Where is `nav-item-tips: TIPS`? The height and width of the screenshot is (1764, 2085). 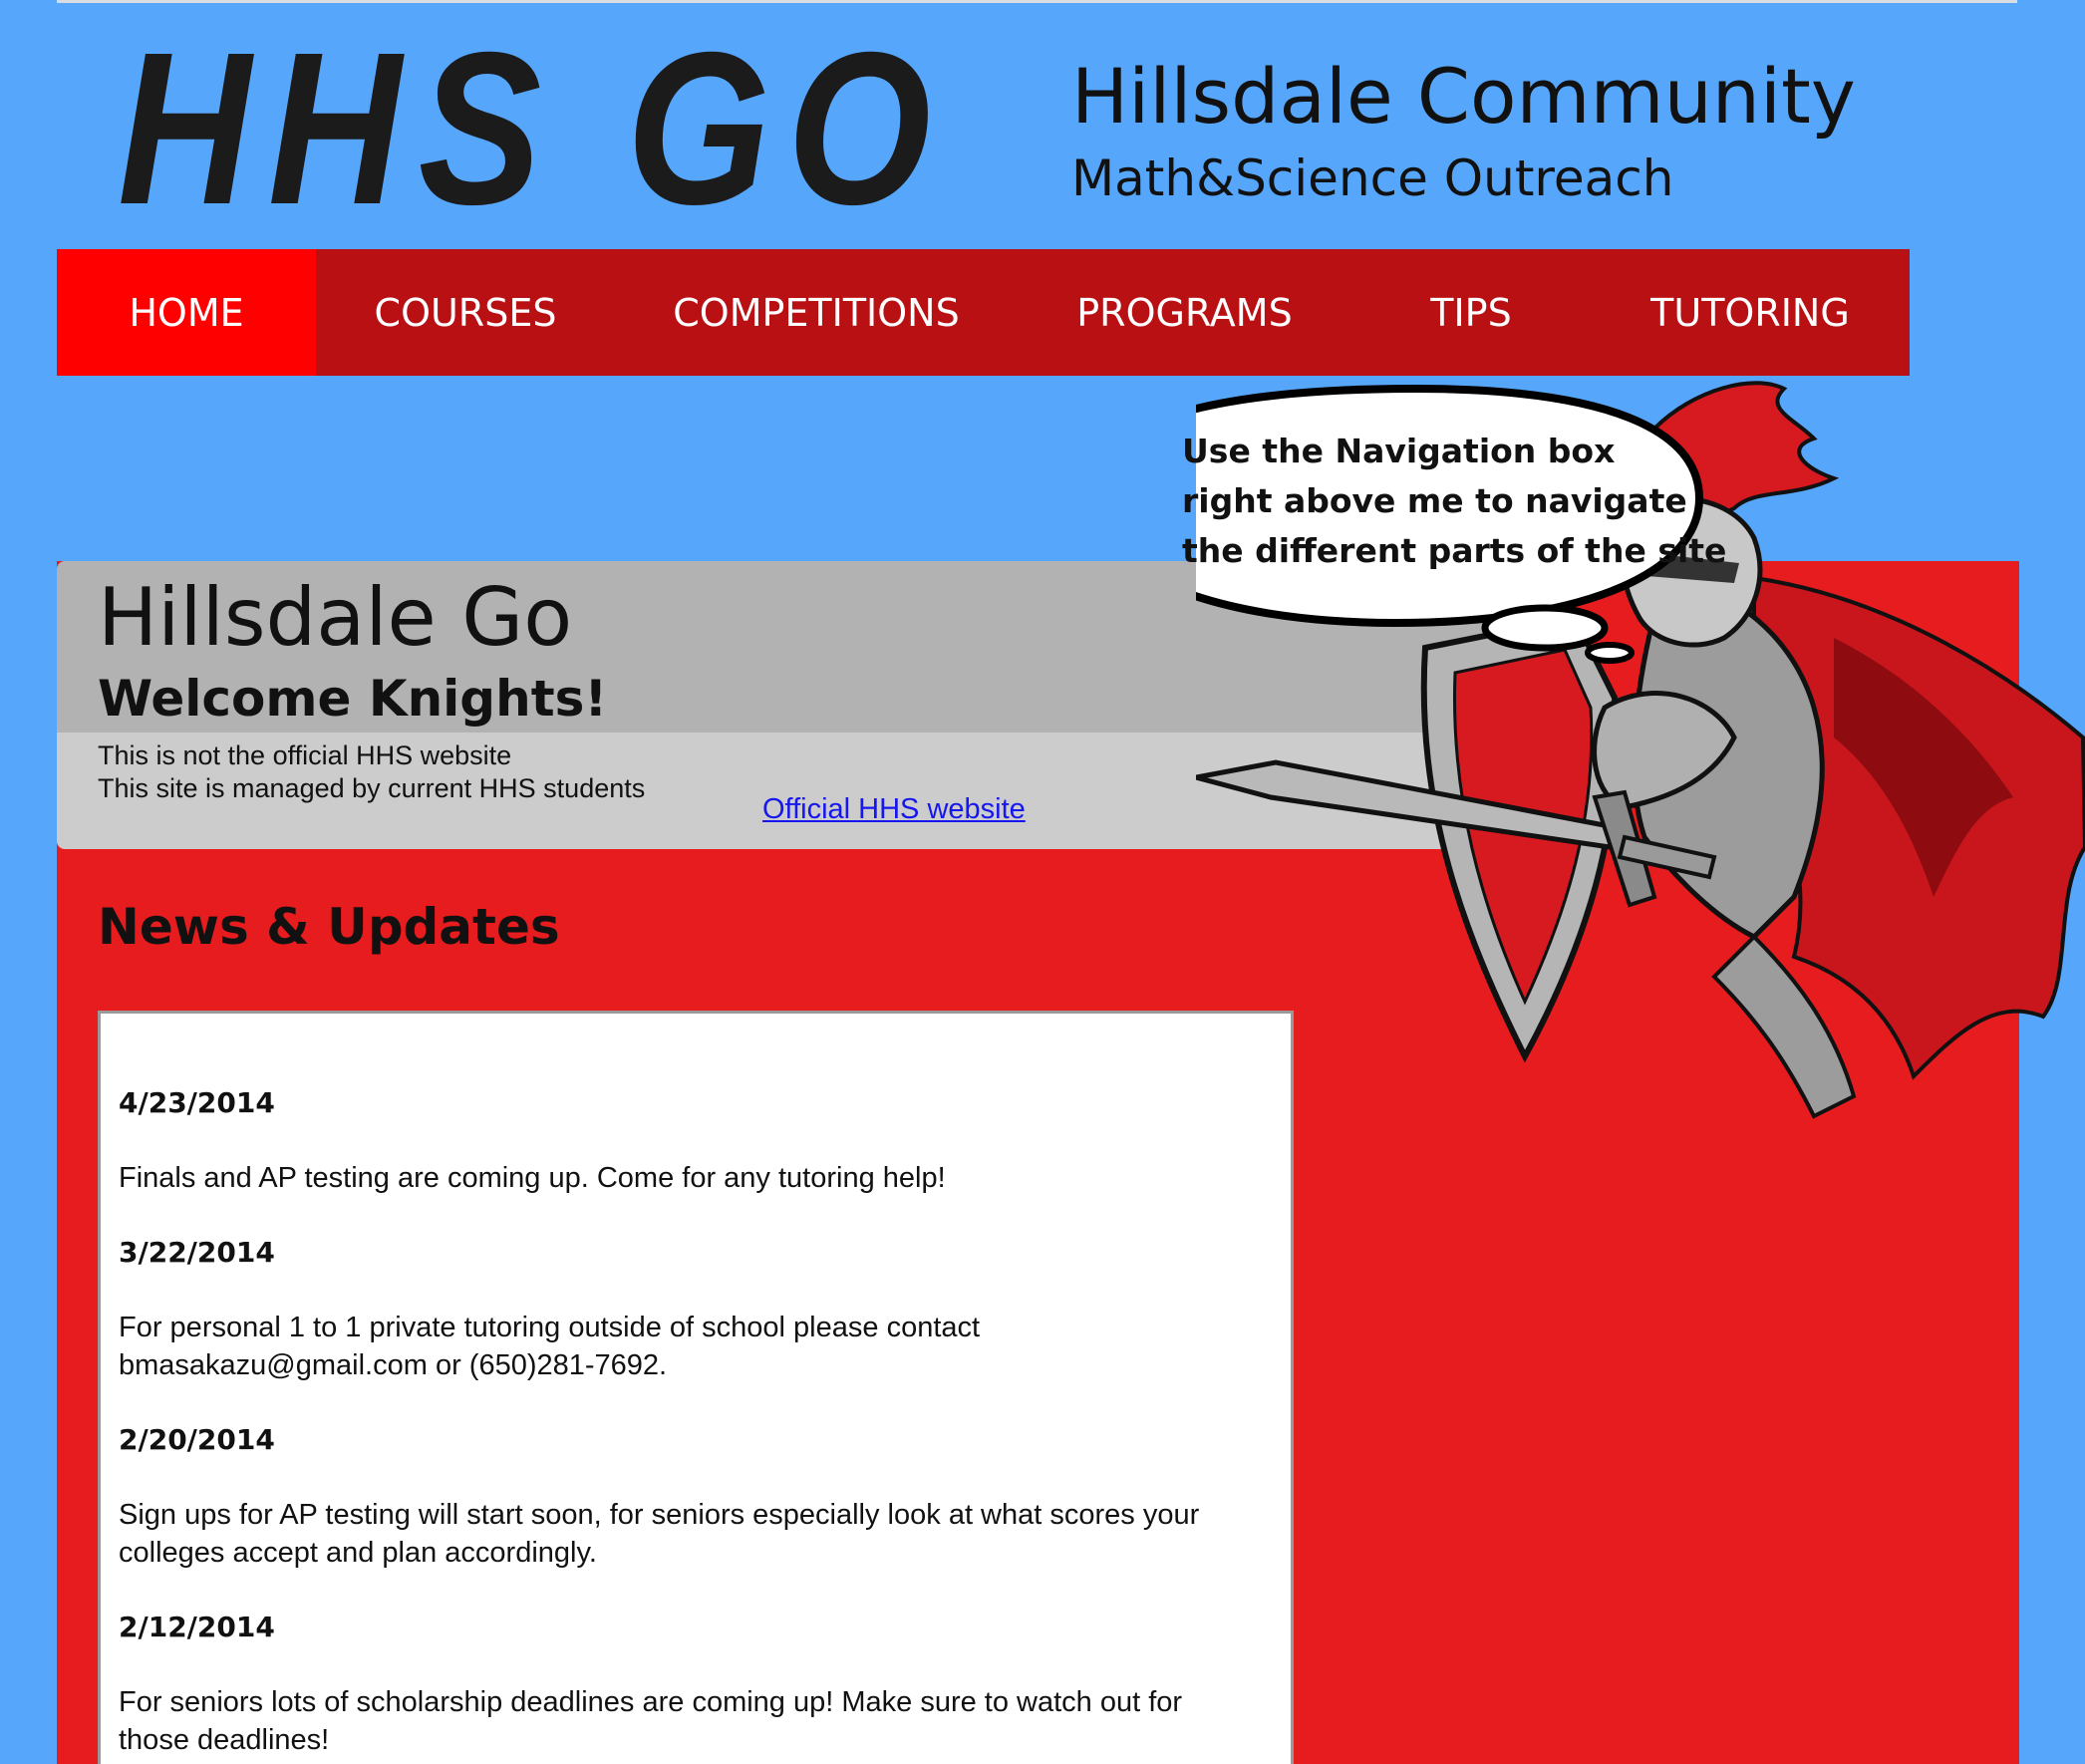 nav-item-tips: TIPS is located at coordinates (1471, 312).